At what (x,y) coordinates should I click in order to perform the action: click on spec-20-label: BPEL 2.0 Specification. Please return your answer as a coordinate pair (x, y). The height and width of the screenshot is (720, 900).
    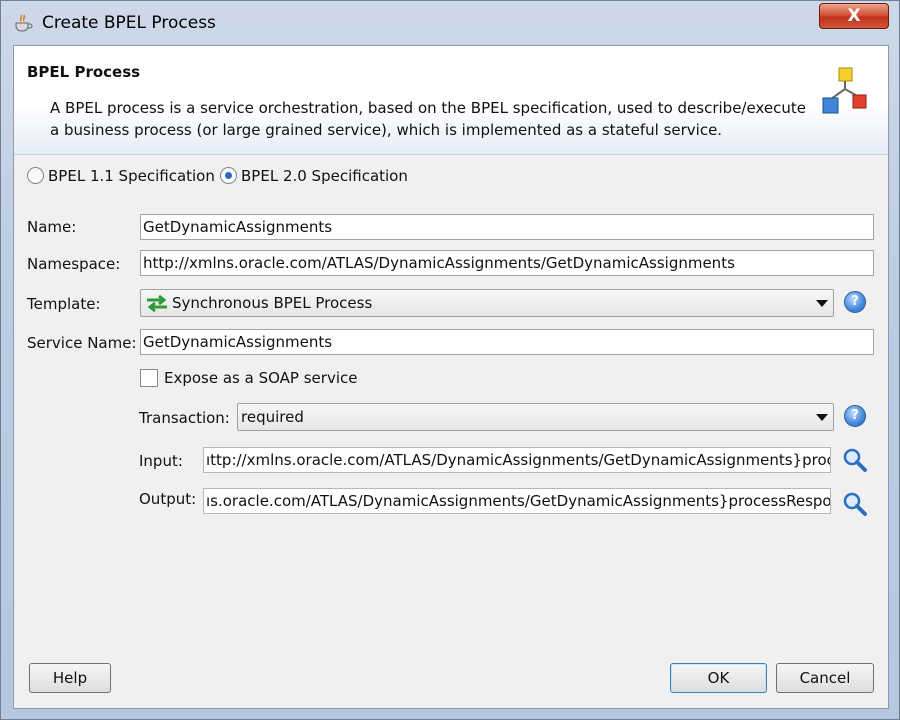
    Looking at the image, I should click on (324, 175).